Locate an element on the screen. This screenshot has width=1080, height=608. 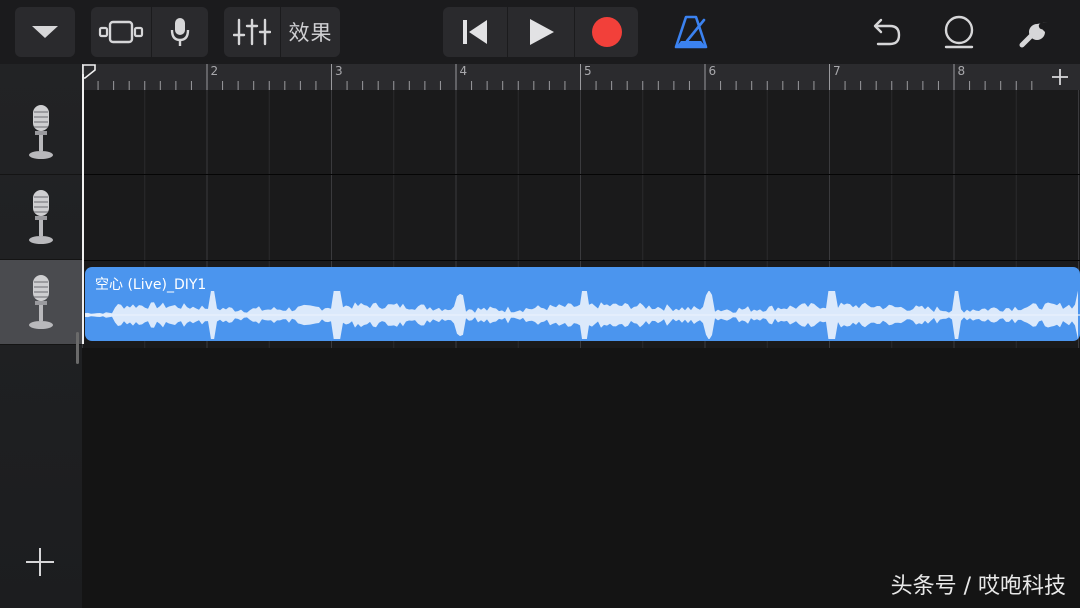
mixer-sliders-icon is located at coordinates (252, 32).